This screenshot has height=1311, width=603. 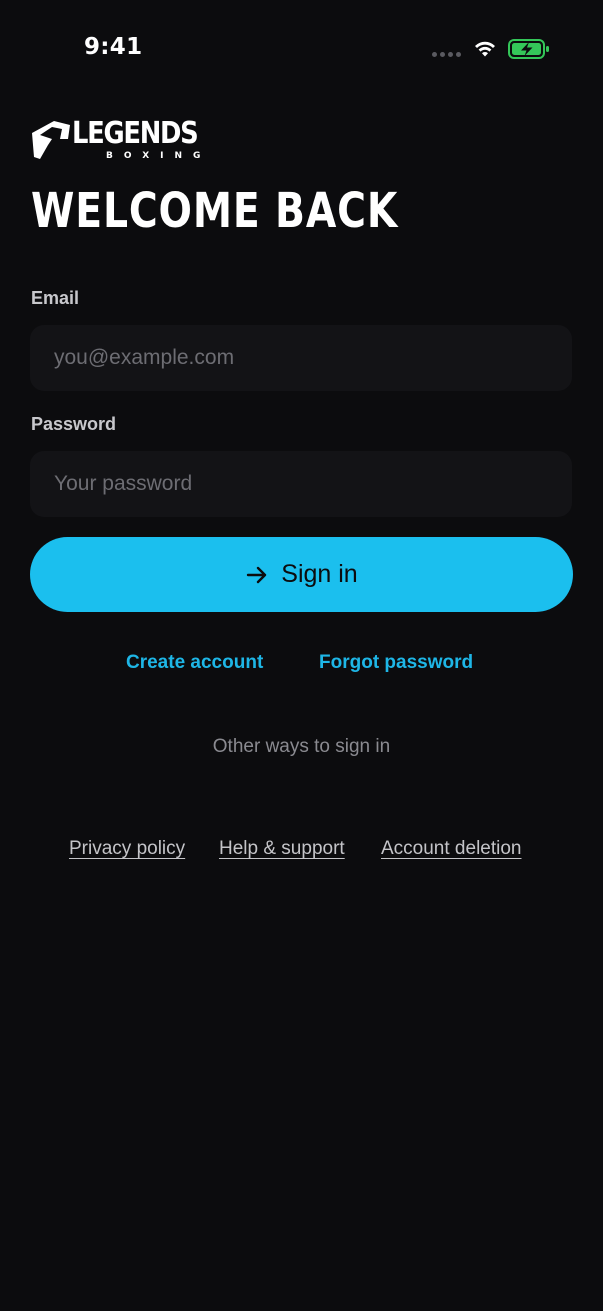 What do you see at coordinates (159, 156) in the screenshot?
I see `logo-subtitle: BOXING` at bounding box center [159, 156].